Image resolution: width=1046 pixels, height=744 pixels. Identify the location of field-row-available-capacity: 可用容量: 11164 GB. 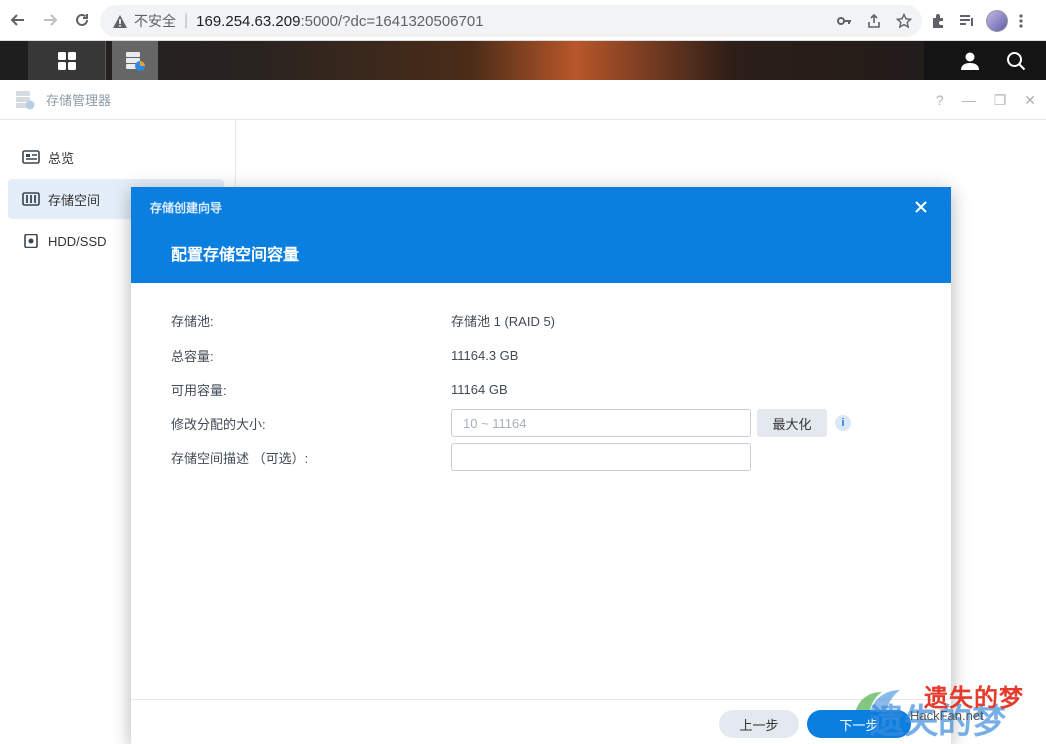
(551, 389).